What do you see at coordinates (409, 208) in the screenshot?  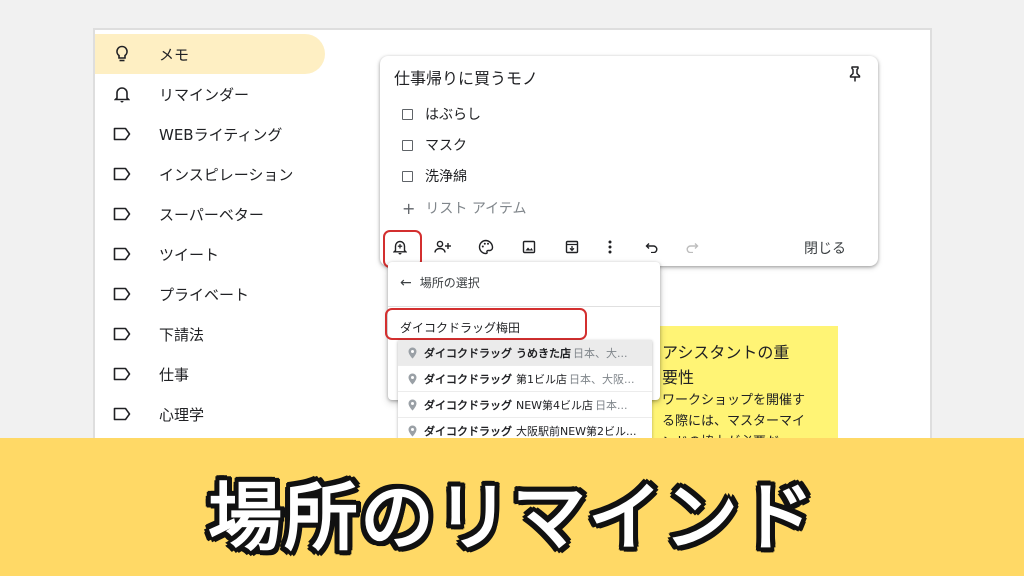 I see `plus-icon: +` at bounding box center [409, 208].